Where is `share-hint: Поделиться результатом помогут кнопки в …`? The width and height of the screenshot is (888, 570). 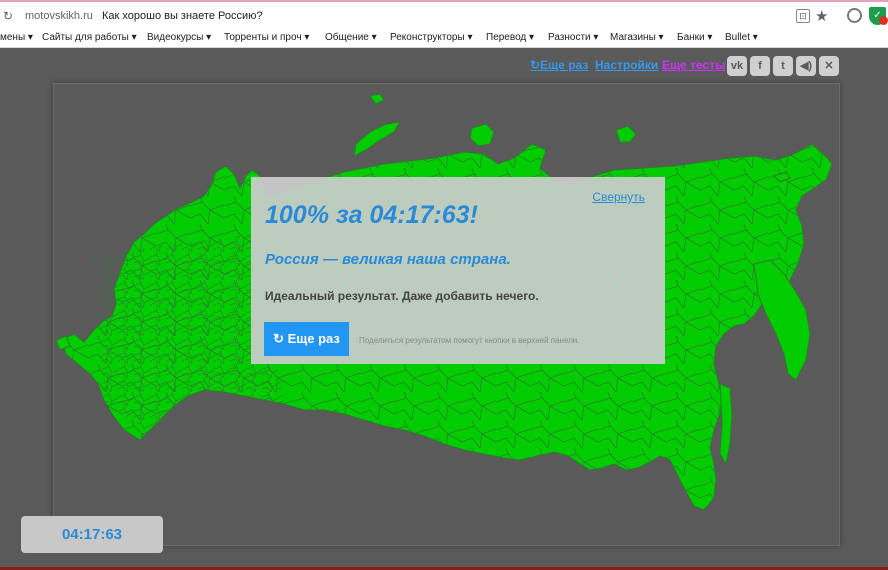 share-hint: Поделиться результатом помогут кнопки в … is located at coordinates (469, 340).